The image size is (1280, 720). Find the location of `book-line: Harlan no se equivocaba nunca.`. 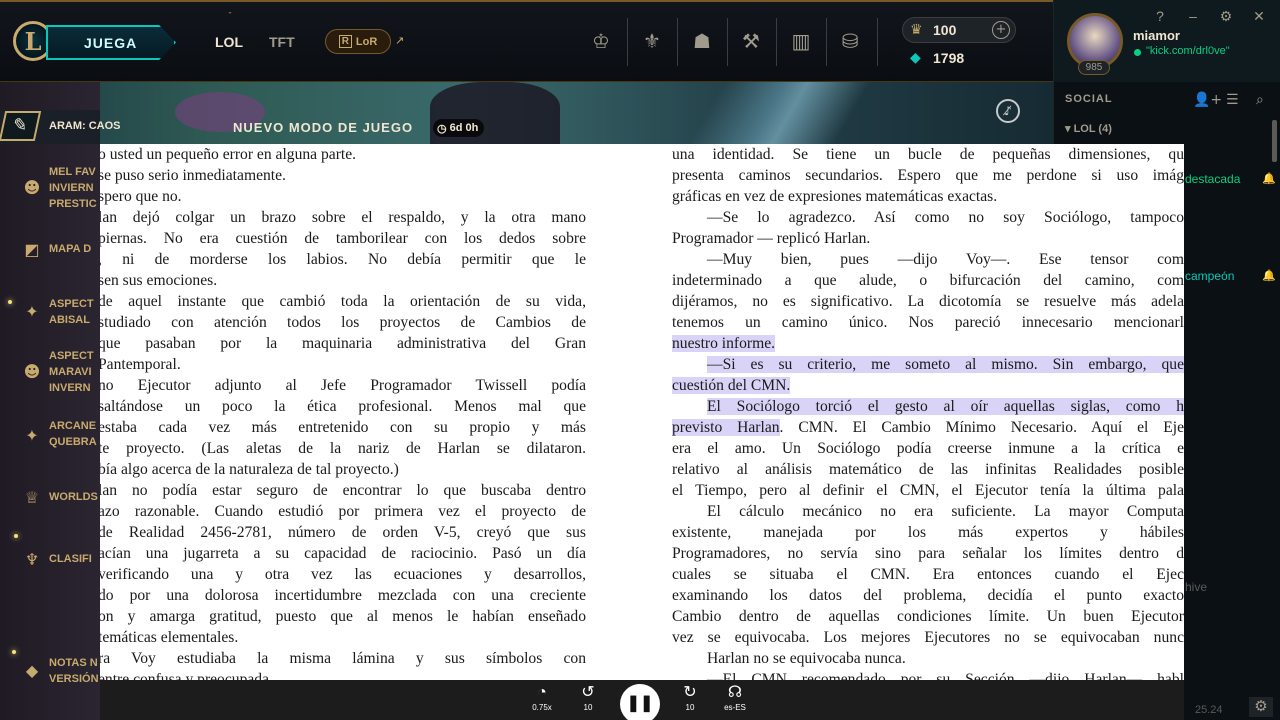

book-line: Harlan no se equivocaba nunca. is located at coordinates (928, 658).